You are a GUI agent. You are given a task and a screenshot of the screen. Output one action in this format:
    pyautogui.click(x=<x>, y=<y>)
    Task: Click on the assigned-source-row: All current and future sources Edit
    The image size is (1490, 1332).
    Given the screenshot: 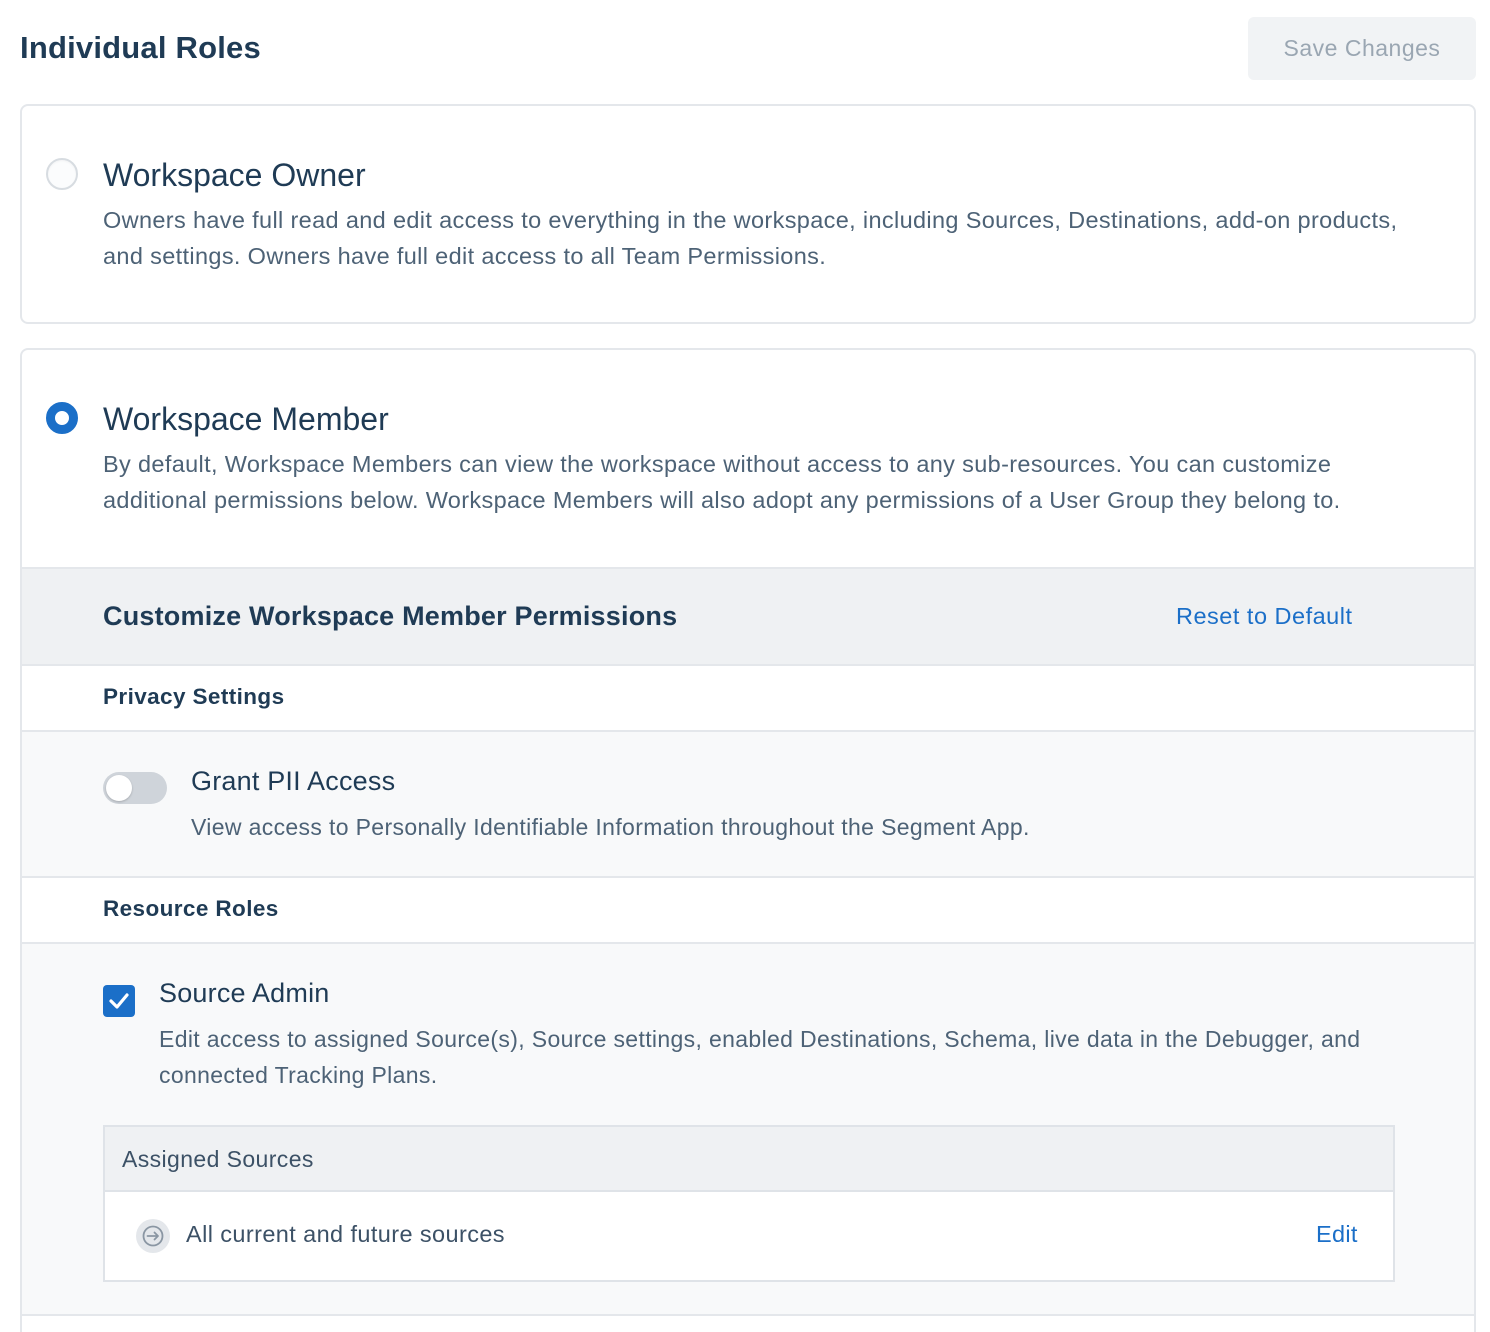 What is the action you would take?
    pyautogui.click(x=749, y=1236)
    